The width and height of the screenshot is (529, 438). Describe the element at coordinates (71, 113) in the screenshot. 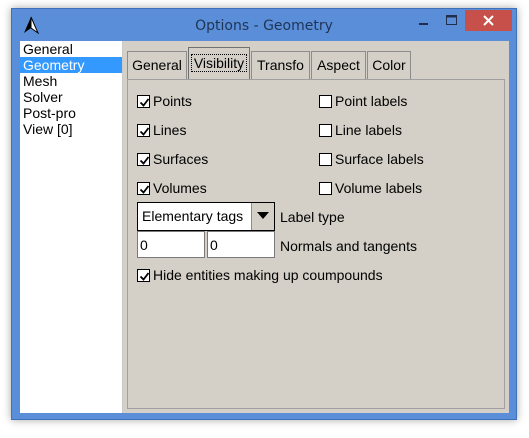

I see `tree-item-post-pro: Post-pro` at that location.